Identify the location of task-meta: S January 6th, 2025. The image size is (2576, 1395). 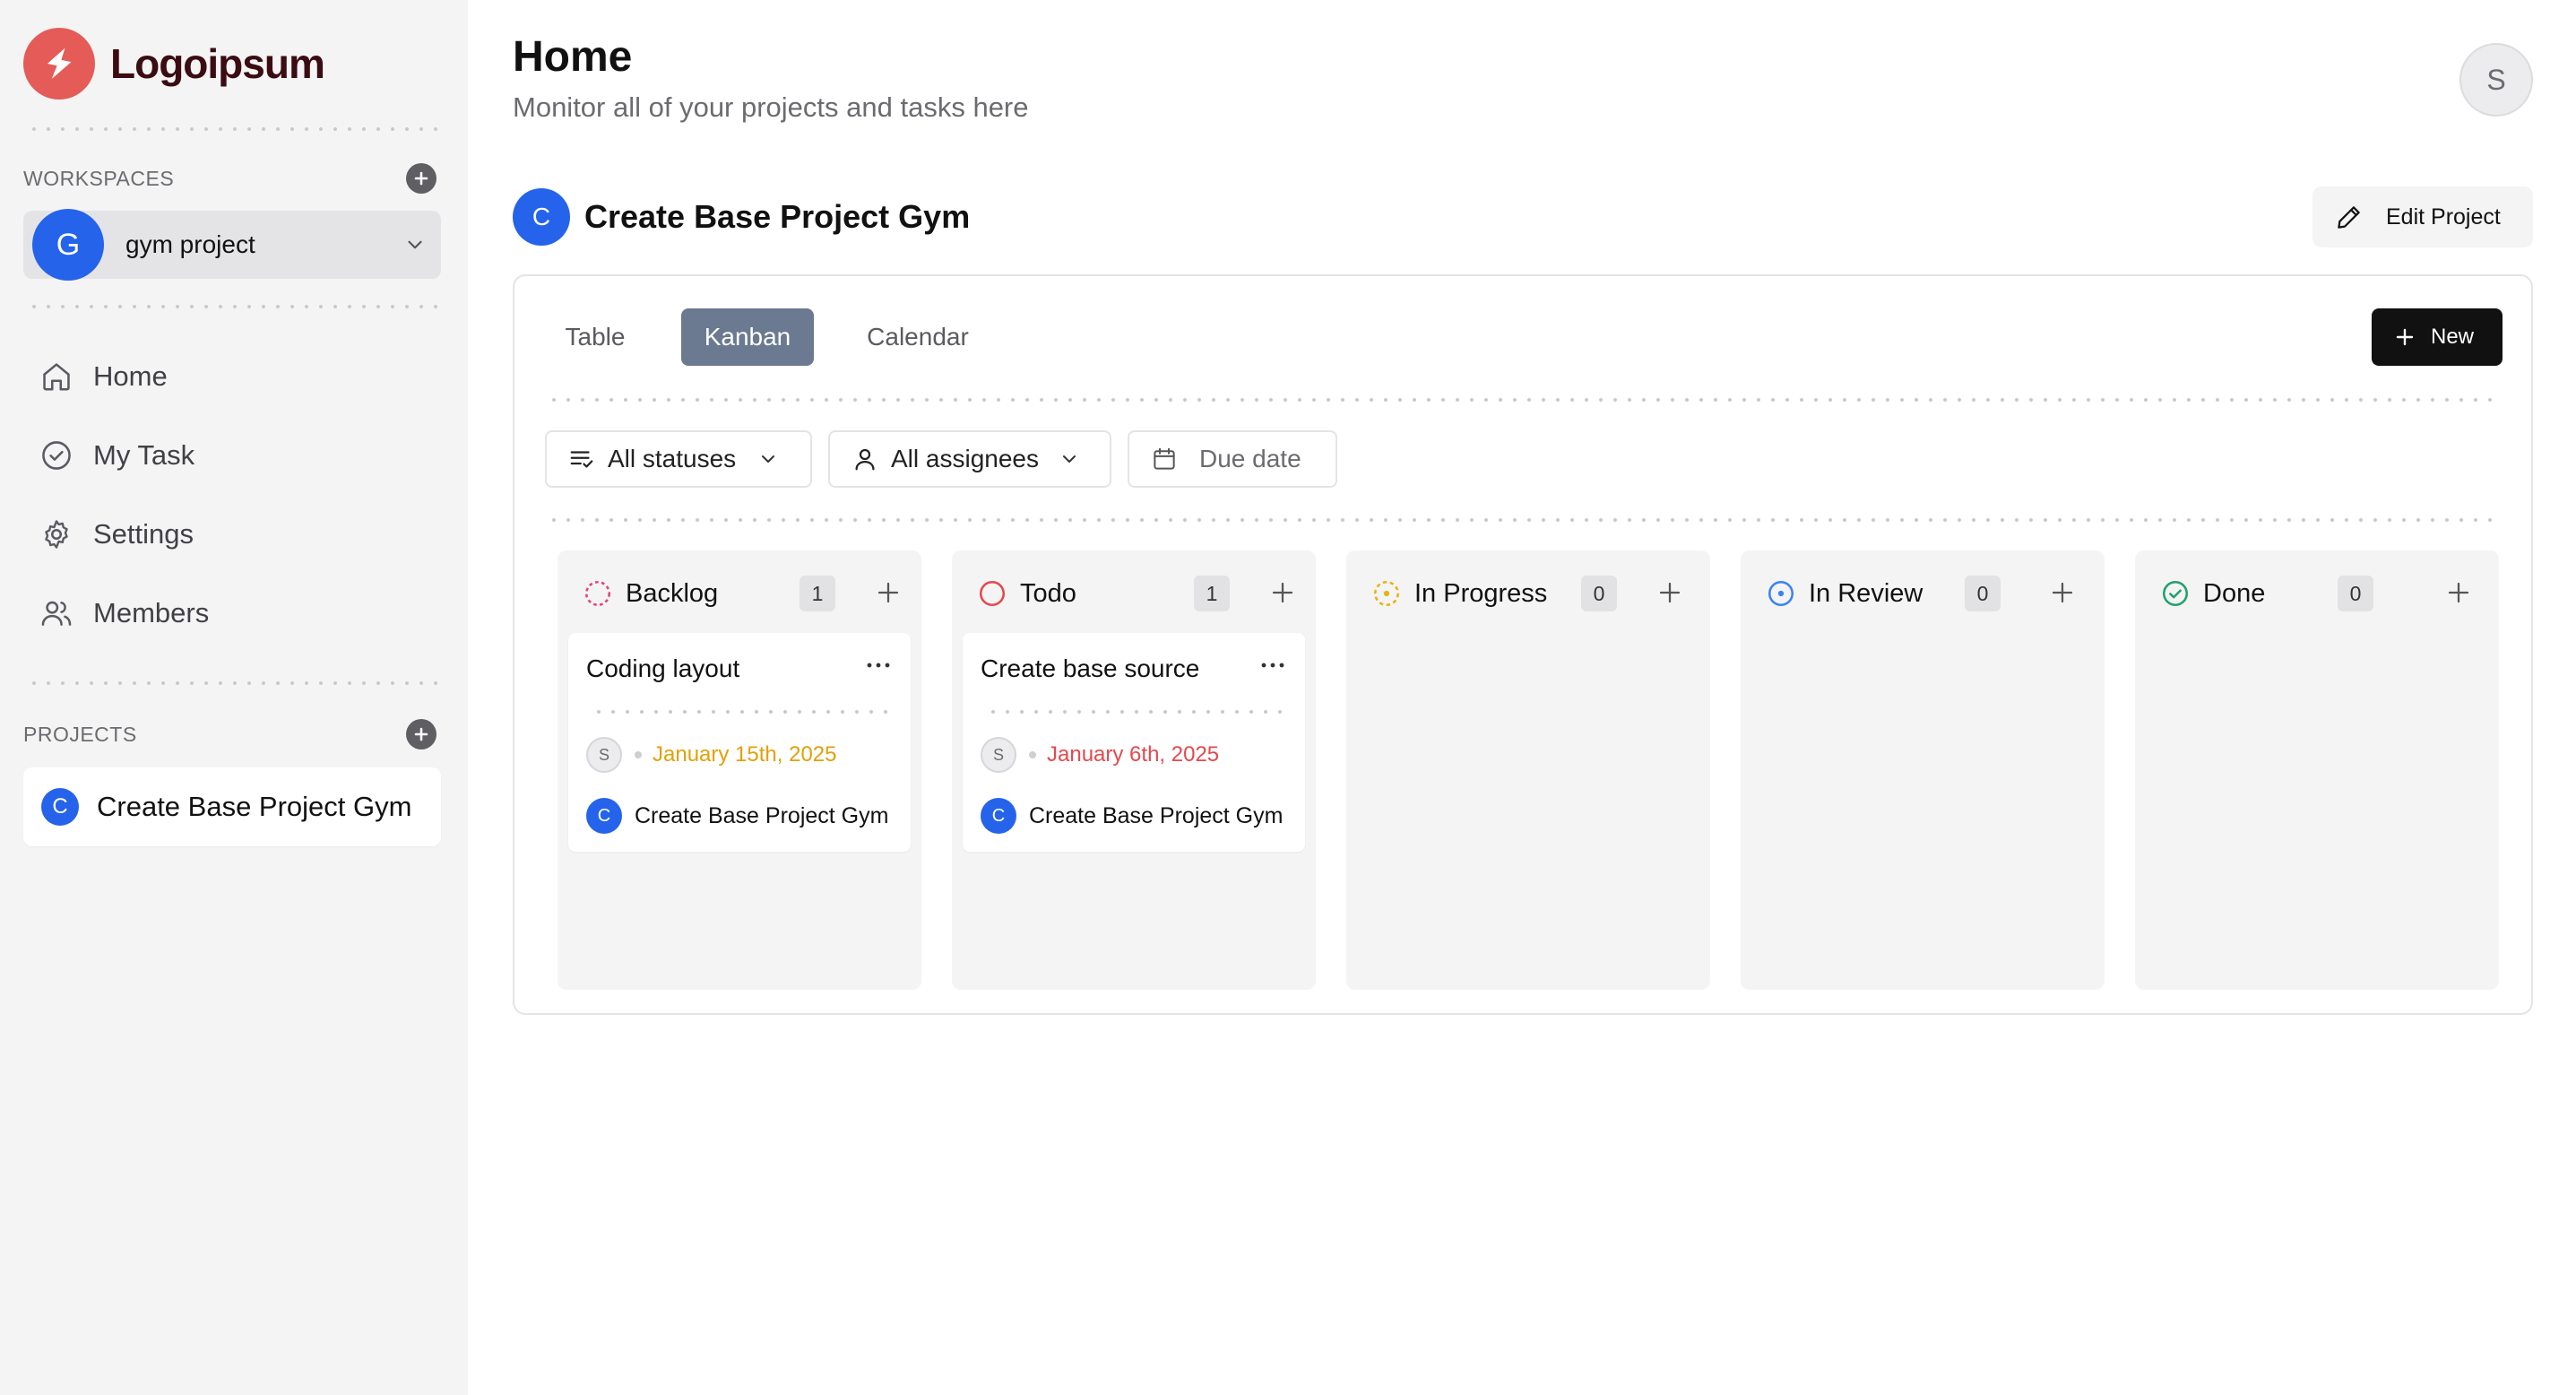
(1100, 755).